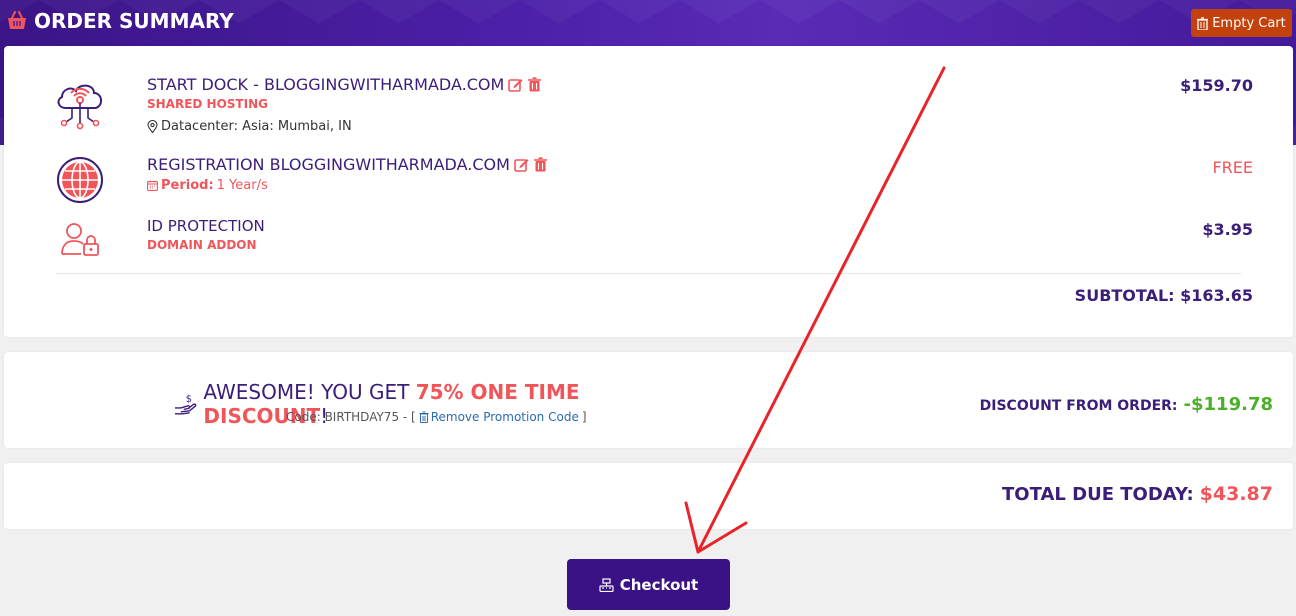 This screenshot has width=1296, height=616. What do you see at coordinates (1078, 406) in the screenshot?
I see `discount-label: DISCOUNT FROM ORDER:` at bounding box center [1078, 406].